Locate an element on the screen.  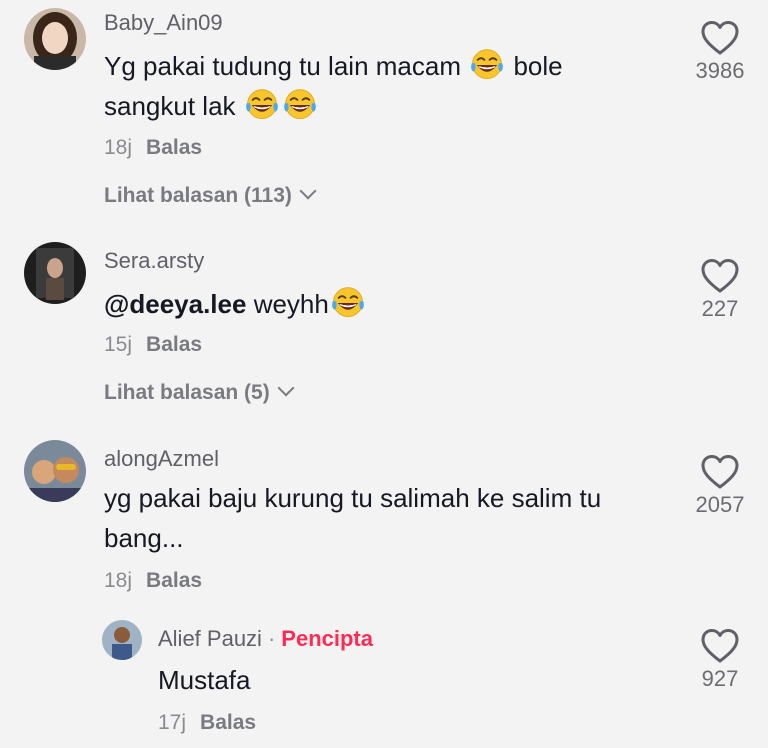
username: Sera.arsty is located at coordinates (154, 261).